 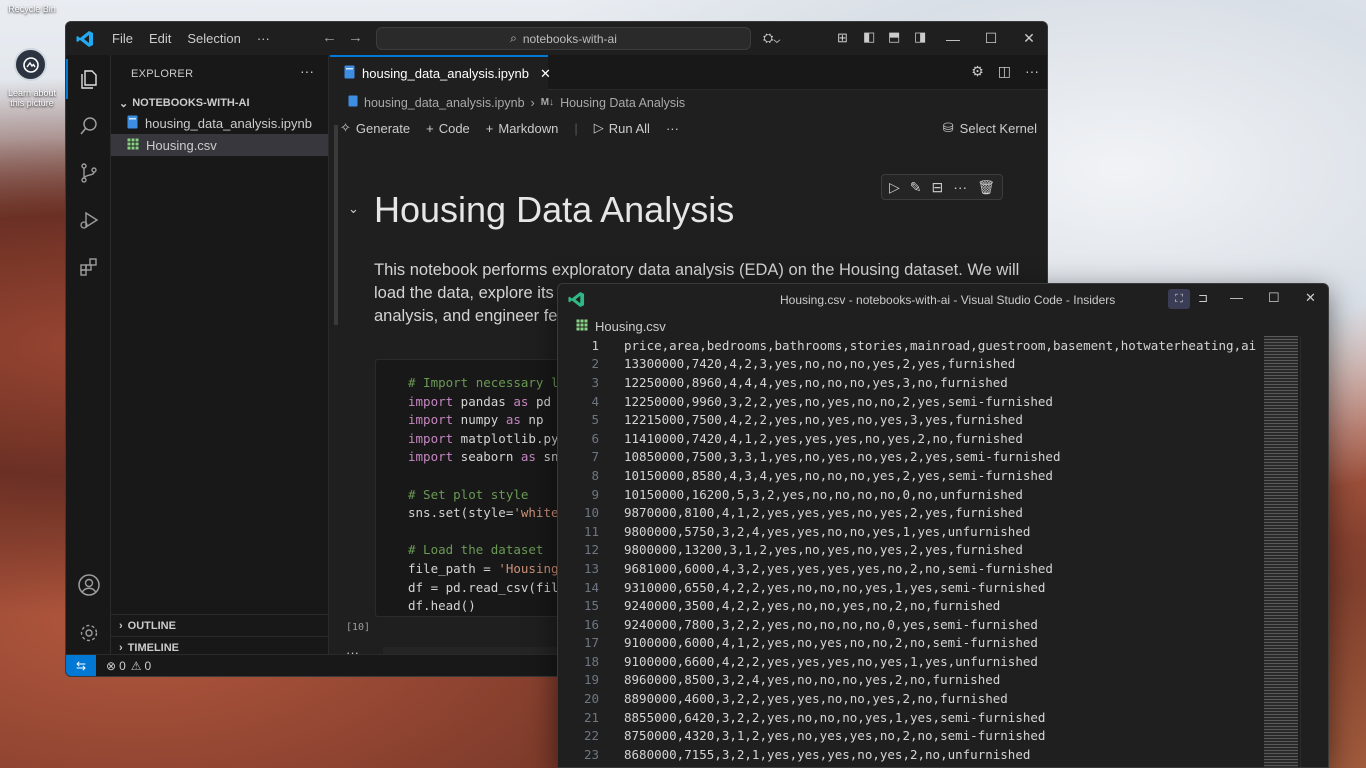 I want to click on command-center-label: notebooks-with-ai, so click(x=569, y=38).